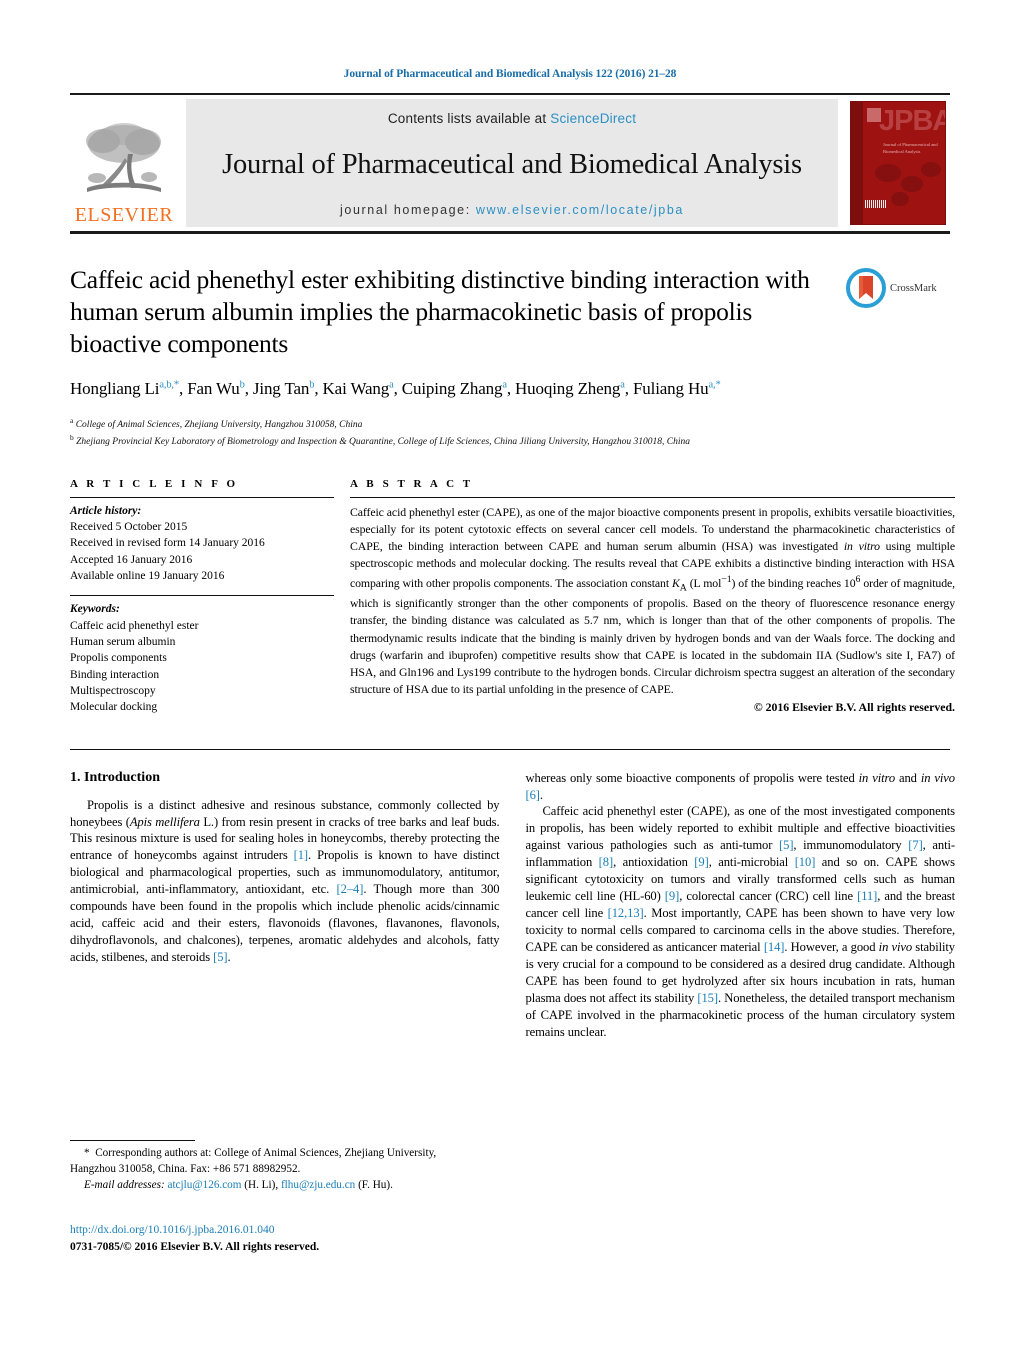 The height and width of the screenshot is (1351, 1020). Describe the element at coordinates (114, 707) in the screenshot. I see `keyword-item: Molecular docking` at that location.